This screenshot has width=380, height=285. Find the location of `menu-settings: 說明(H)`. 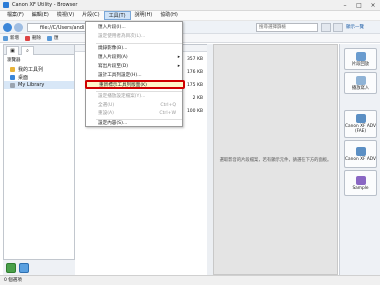

menu-settings: 說明(H) is located at coordinates (144, 15).